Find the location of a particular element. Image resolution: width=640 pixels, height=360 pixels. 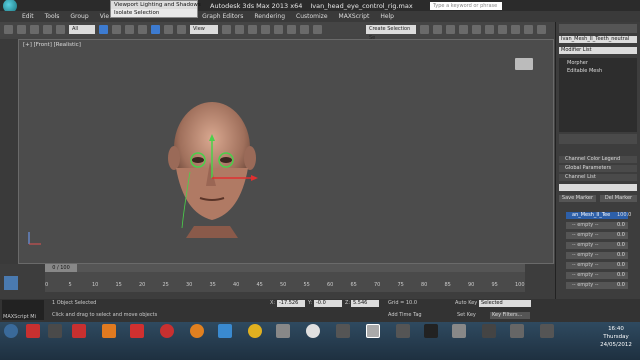

schematic-icon is located at coordinates (489, 29).